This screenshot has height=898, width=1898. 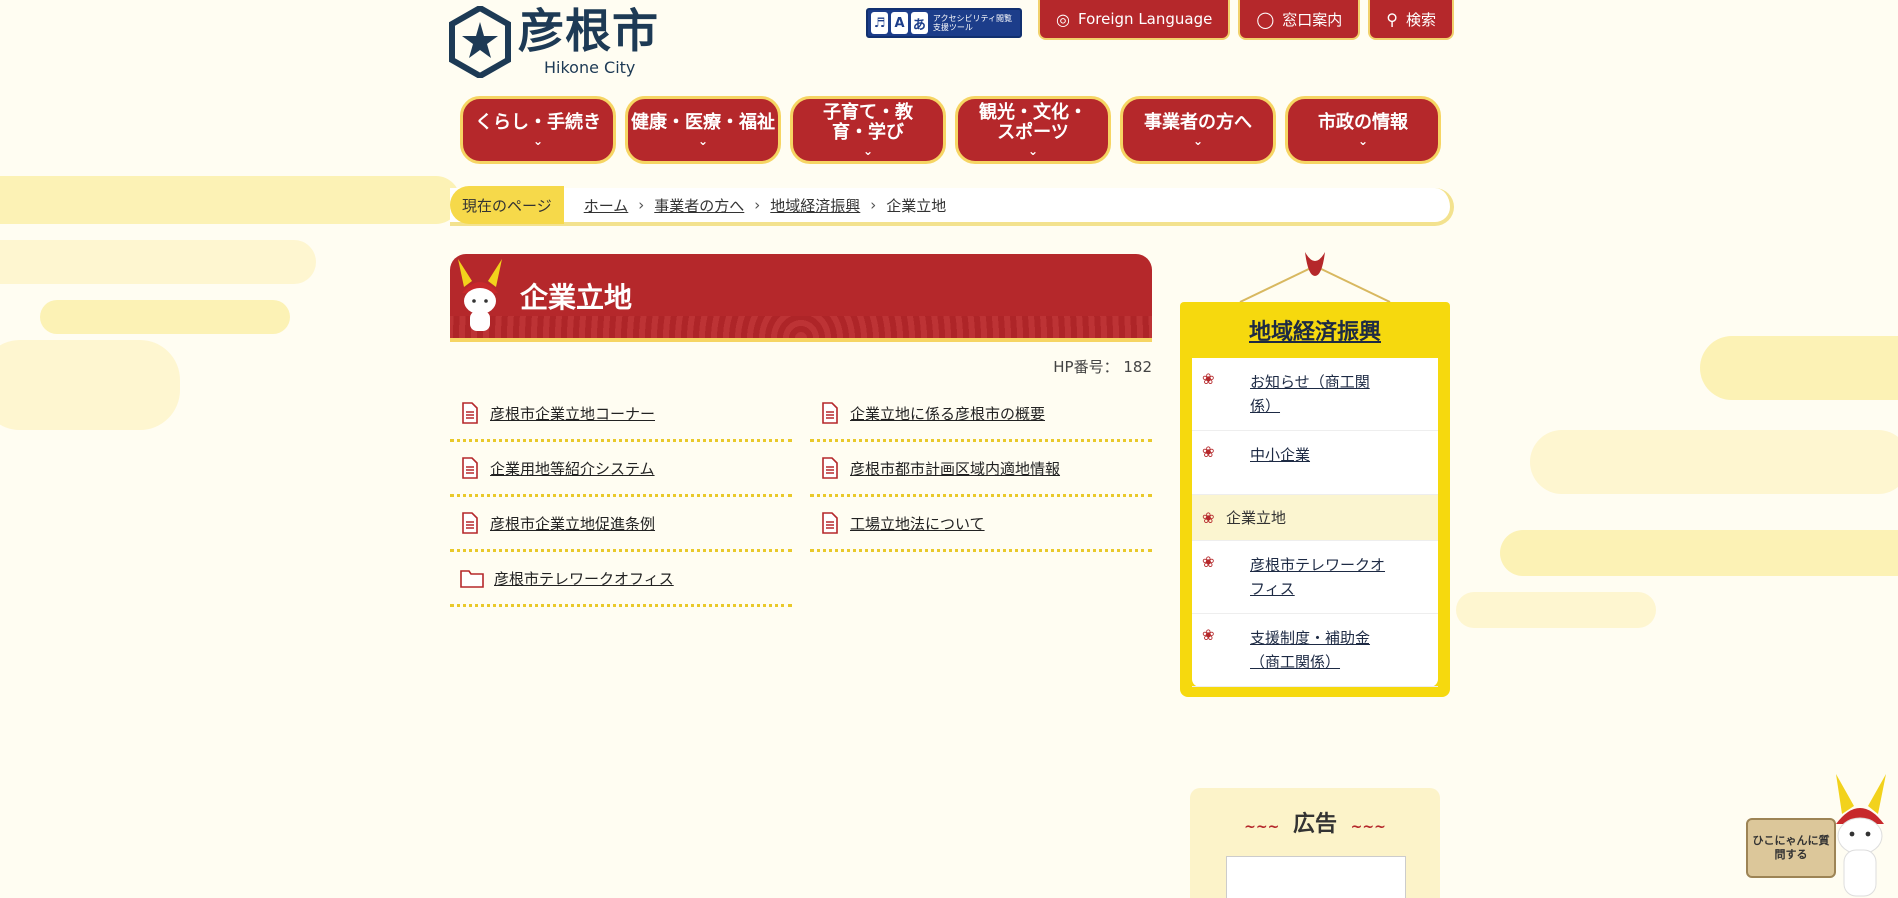 What do you see at coordinates (947, 413) in the screenshot?
I see `link-city-overview: 企業立地に係る彦根市の概要` at bounding box center [947, 413].